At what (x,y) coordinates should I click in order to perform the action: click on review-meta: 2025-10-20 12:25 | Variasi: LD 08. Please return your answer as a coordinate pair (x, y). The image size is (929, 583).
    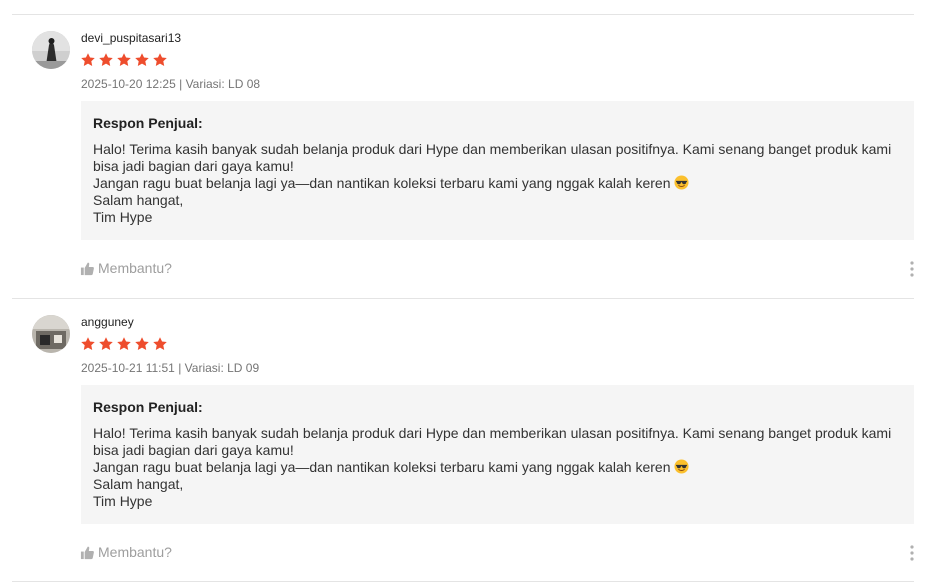
    Looking at the image, I should click on (170, 84).